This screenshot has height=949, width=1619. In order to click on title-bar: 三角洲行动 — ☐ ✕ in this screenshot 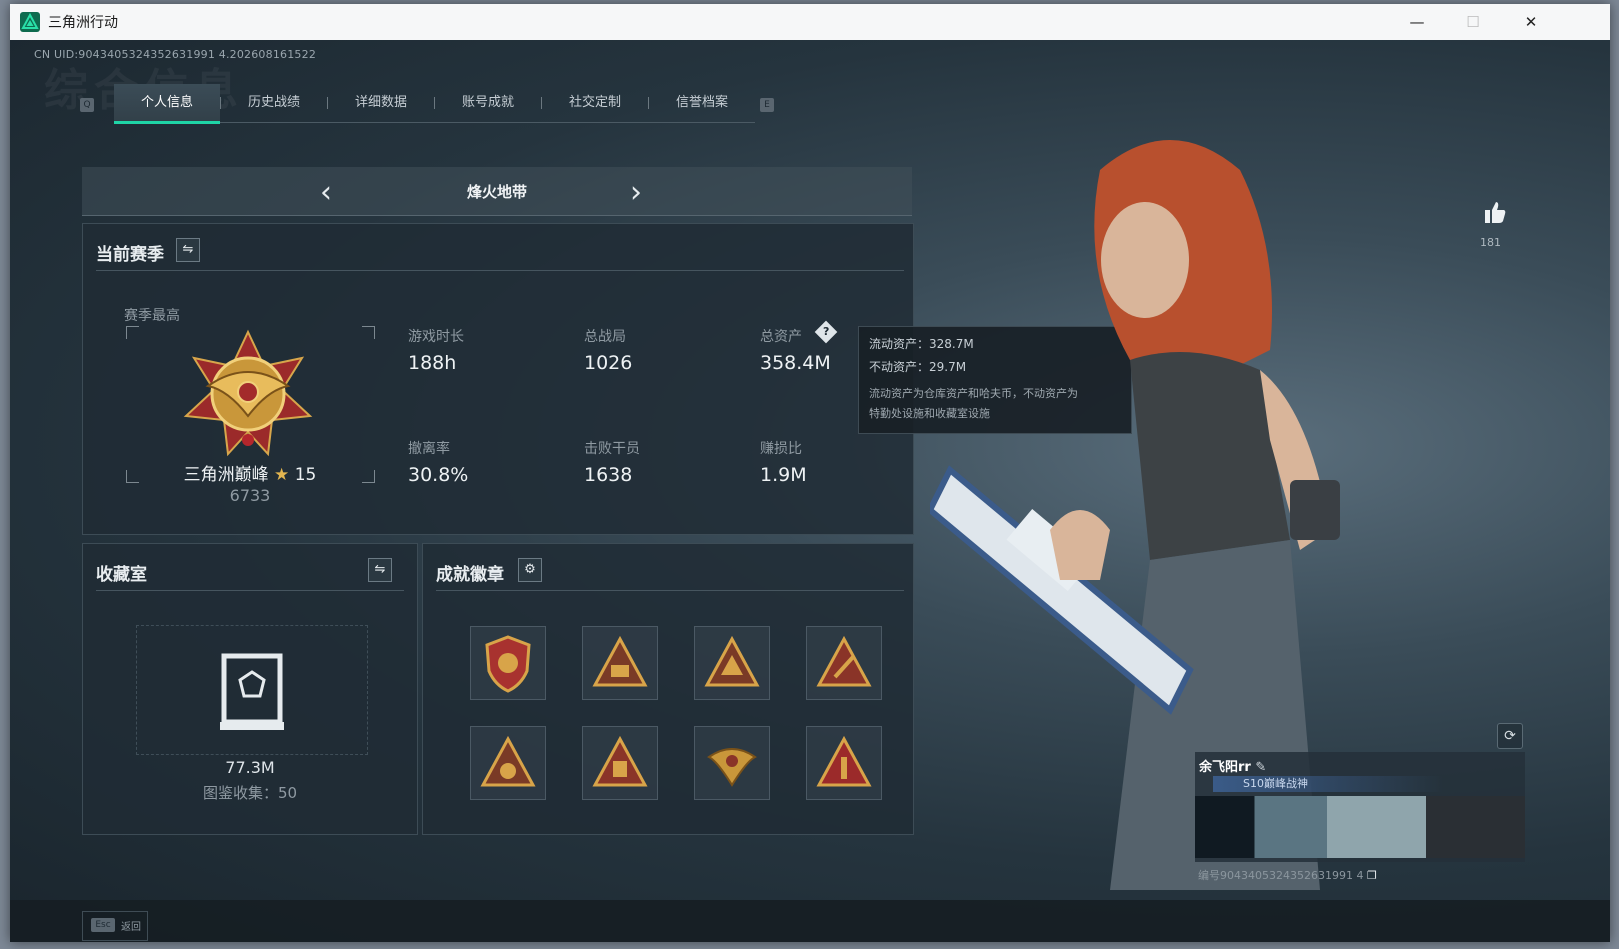, I will do `click(810, 22)`.